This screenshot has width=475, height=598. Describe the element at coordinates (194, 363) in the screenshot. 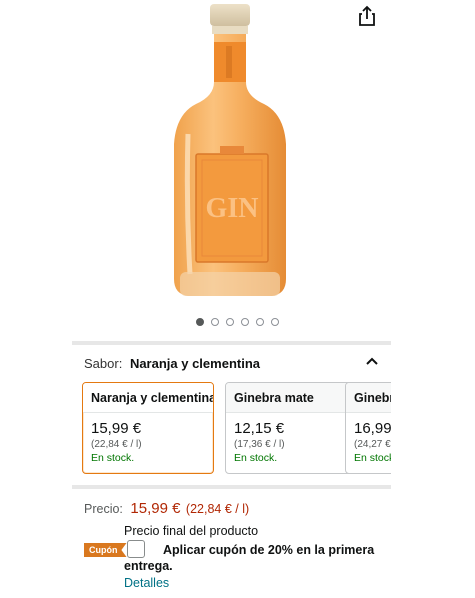

I see `flavor-selected-value: Naranja y clementina` at that location.